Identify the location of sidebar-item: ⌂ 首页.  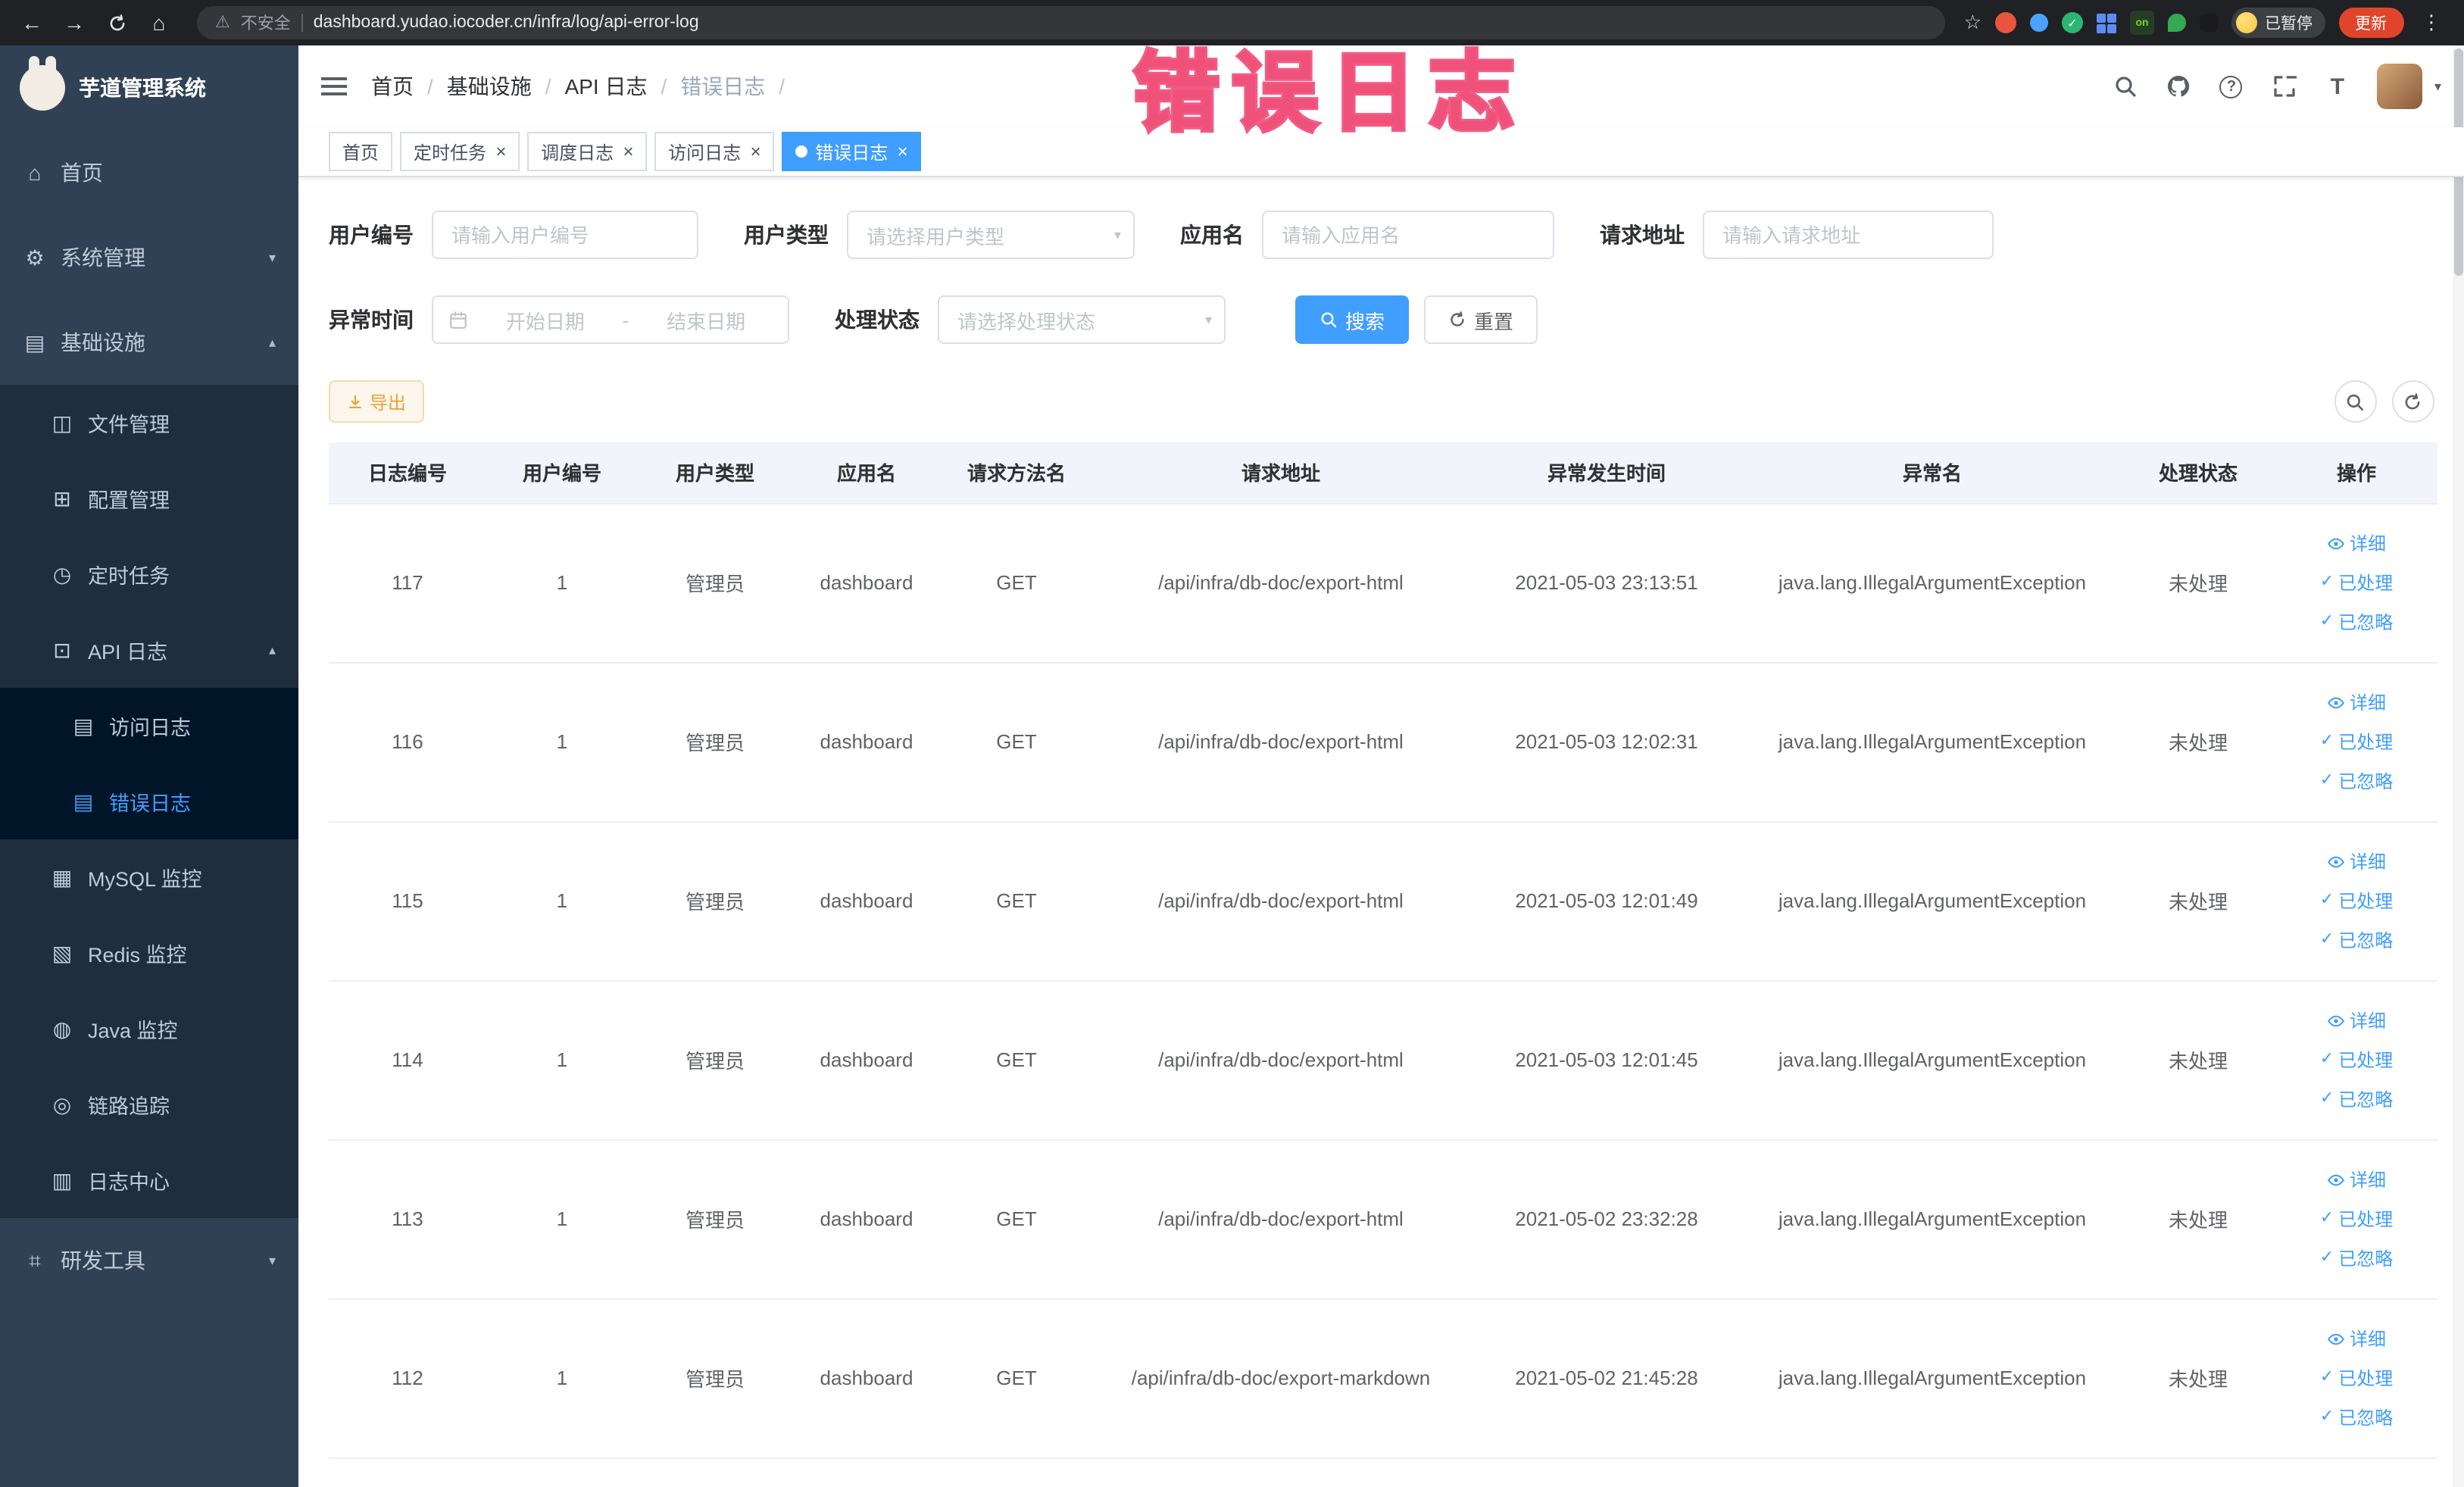
(149, 172).